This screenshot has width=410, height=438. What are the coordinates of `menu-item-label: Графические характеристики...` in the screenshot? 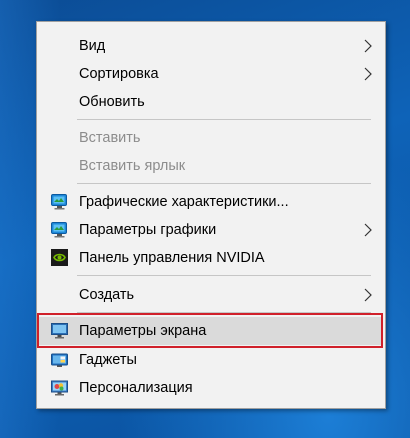 It's located at (184, 202).